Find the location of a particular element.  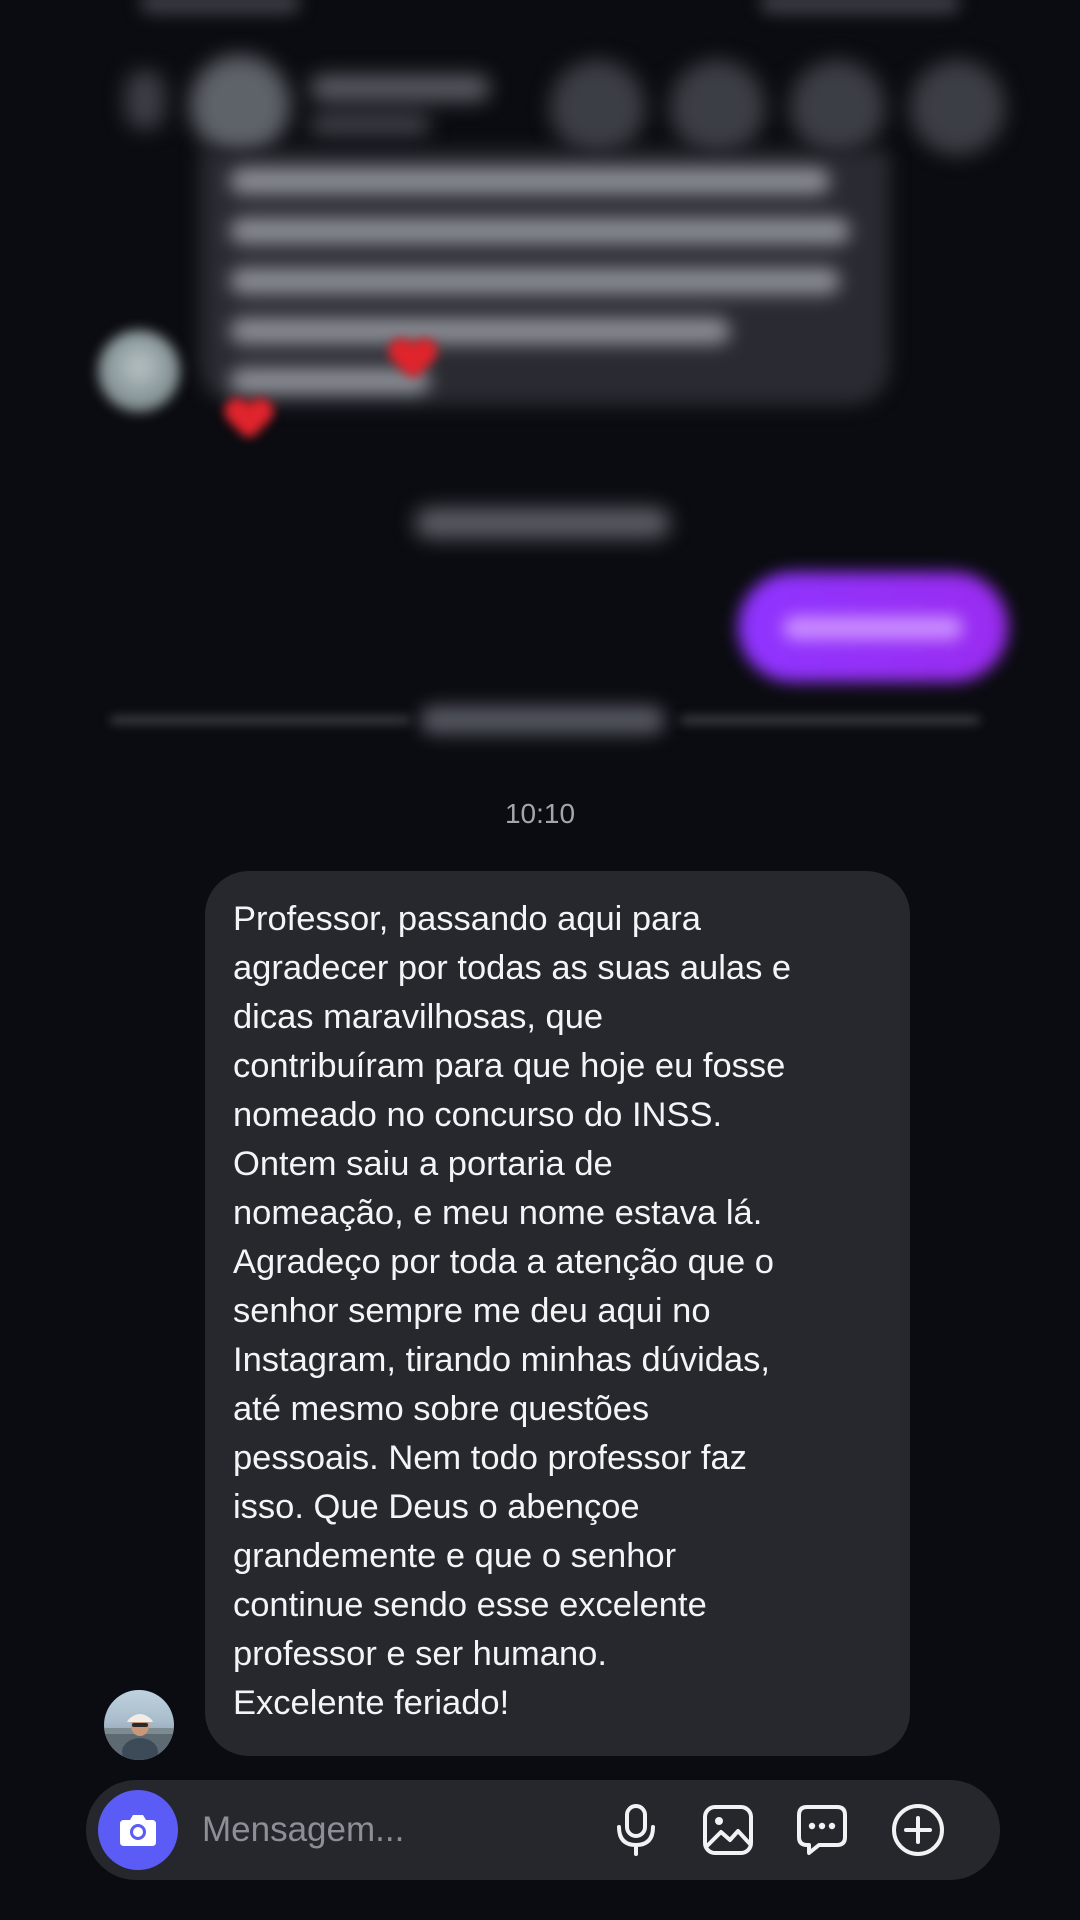

microphone-icon is located at coordinates (636, 1830).